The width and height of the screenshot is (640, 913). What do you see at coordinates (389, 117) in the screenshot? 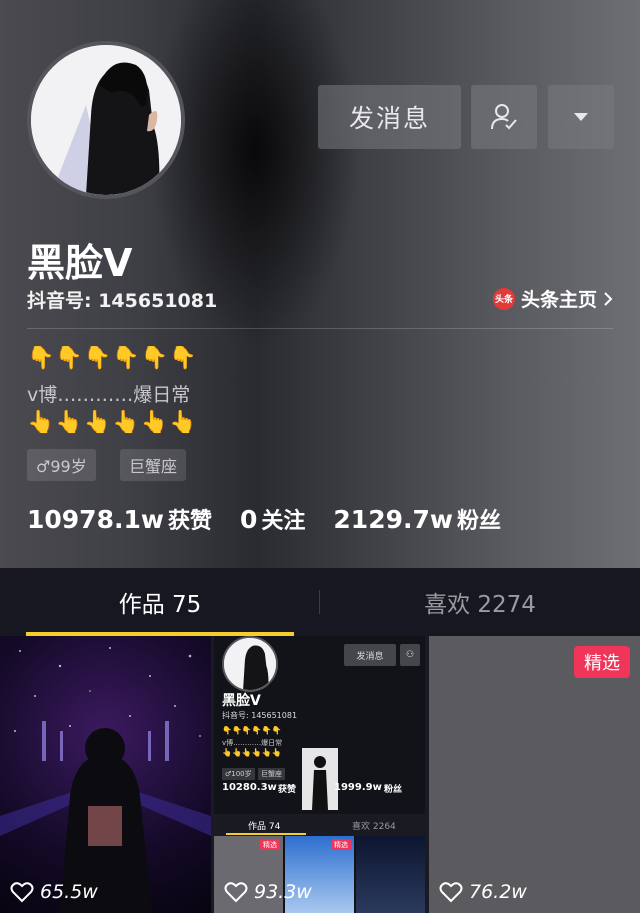
I see `send-message-button: 发消息` at bounding box center [389, 117].